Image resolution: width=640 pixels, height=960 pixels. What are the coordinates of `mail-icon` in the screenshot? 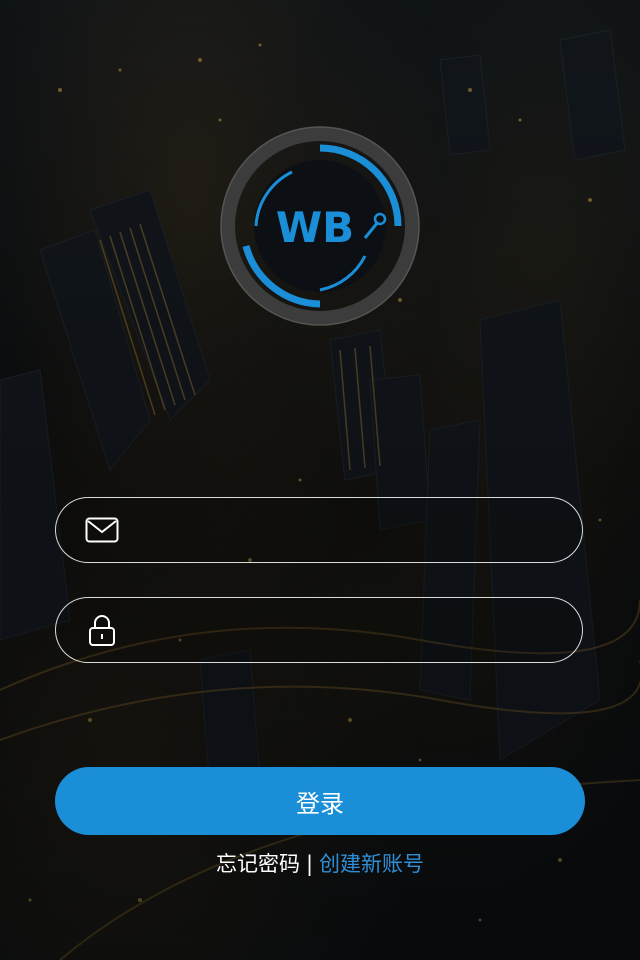 It's located at (102, 530).